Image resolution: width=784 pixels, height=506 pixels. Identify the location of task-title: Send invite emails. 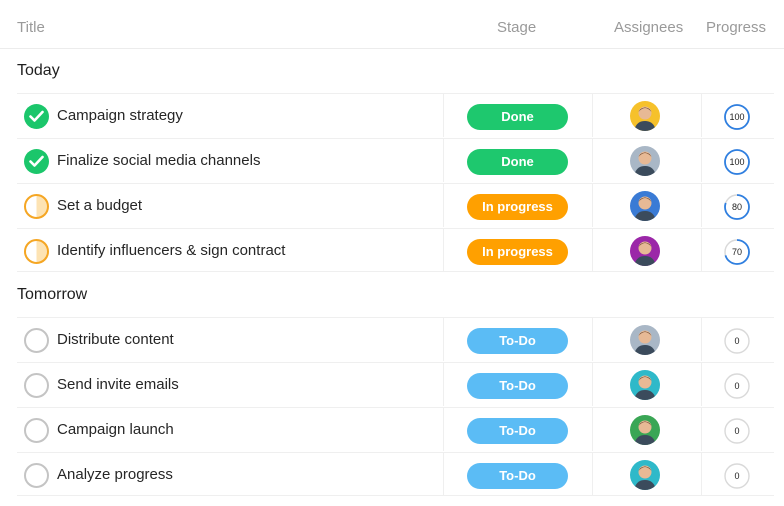
(118, 384).